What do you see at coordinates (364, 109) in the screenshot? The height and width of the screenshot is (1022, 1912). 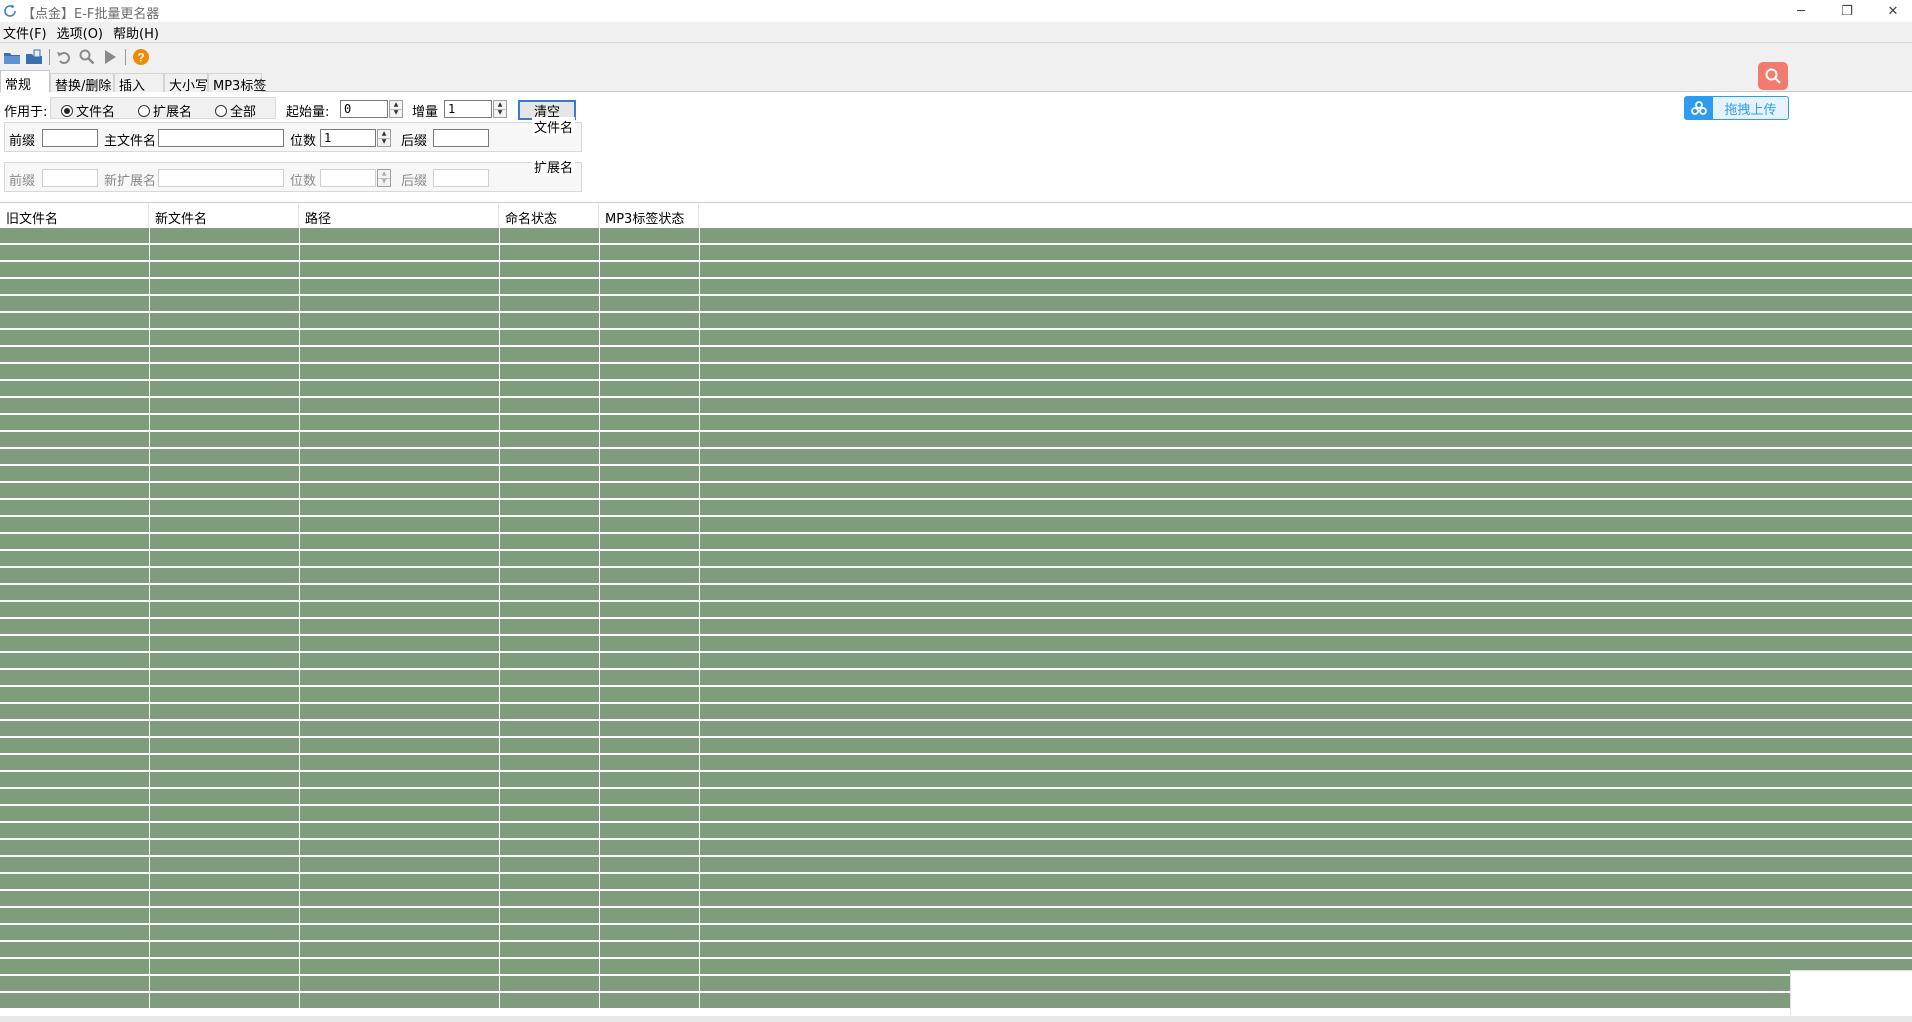 I see `start-input: 0` at bounding box center [364, 109].